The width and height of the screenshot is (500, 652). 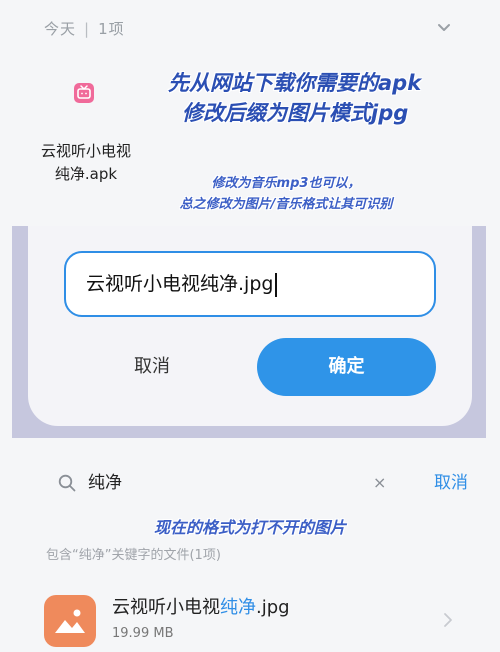 I want to click on annotation-line3: 修改为音乐mp3也可以，, so click(x=286, y=183).